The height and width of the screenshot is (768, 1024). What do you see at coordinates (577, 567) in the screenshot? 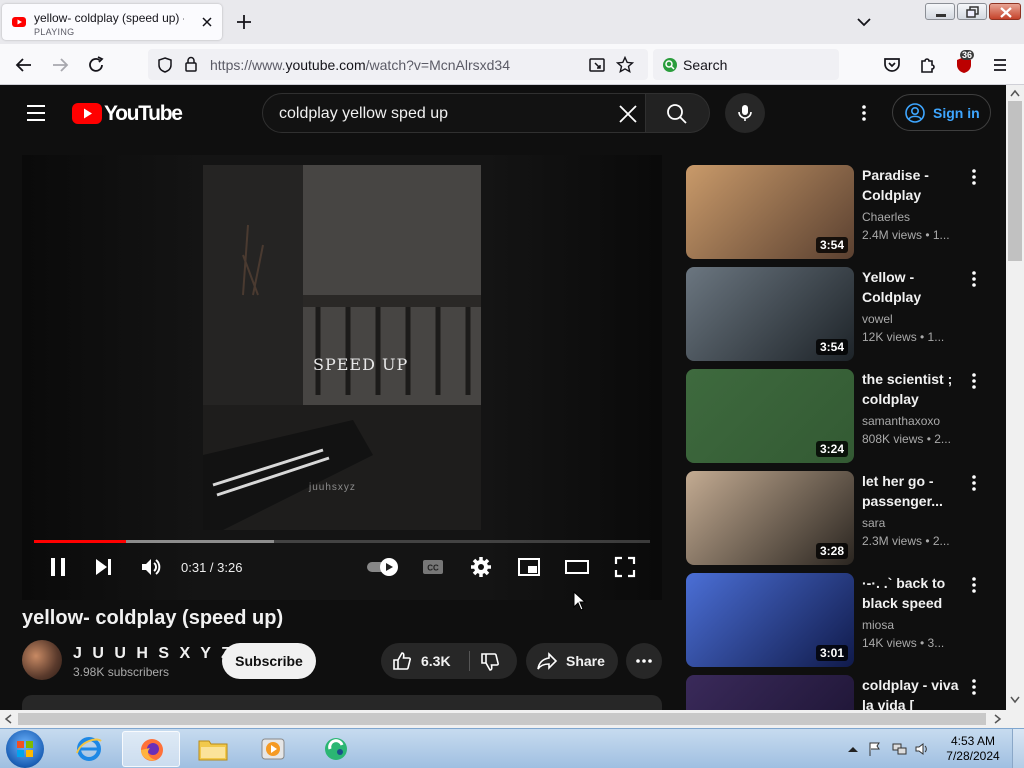
I see `theater-mode-icon` at bounding box center [577, 567].